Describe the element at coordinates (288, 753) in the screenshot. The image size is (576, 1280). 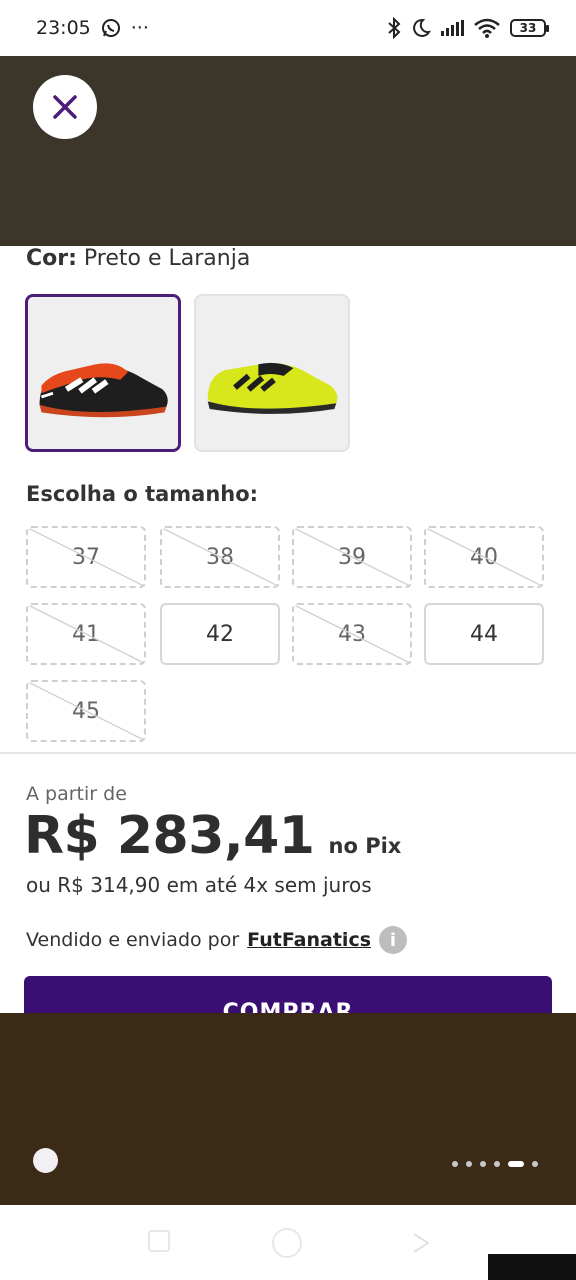
I see `divider` at that location.